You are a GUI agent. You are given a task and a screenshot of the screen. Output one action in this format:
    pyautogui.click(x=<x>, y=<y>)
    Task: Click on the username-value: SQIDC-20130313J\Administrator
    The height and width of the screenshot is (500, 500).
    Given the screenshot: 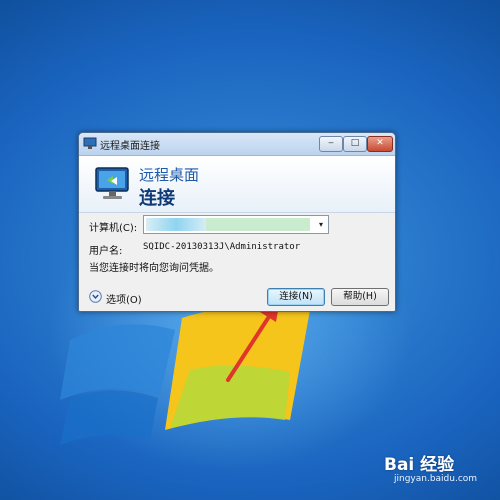 What is the action you would take?
    pyautogui.click(x=222, y=247)
    